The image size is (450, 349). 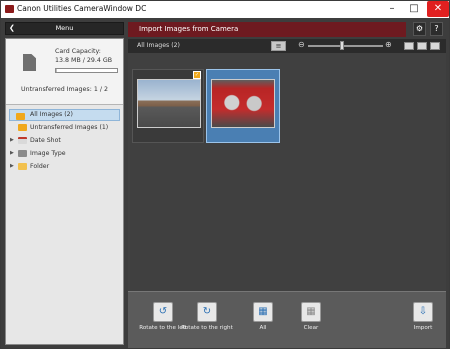 I want to click on current-filter-label: All Images (2), so click(x=158, y=45).